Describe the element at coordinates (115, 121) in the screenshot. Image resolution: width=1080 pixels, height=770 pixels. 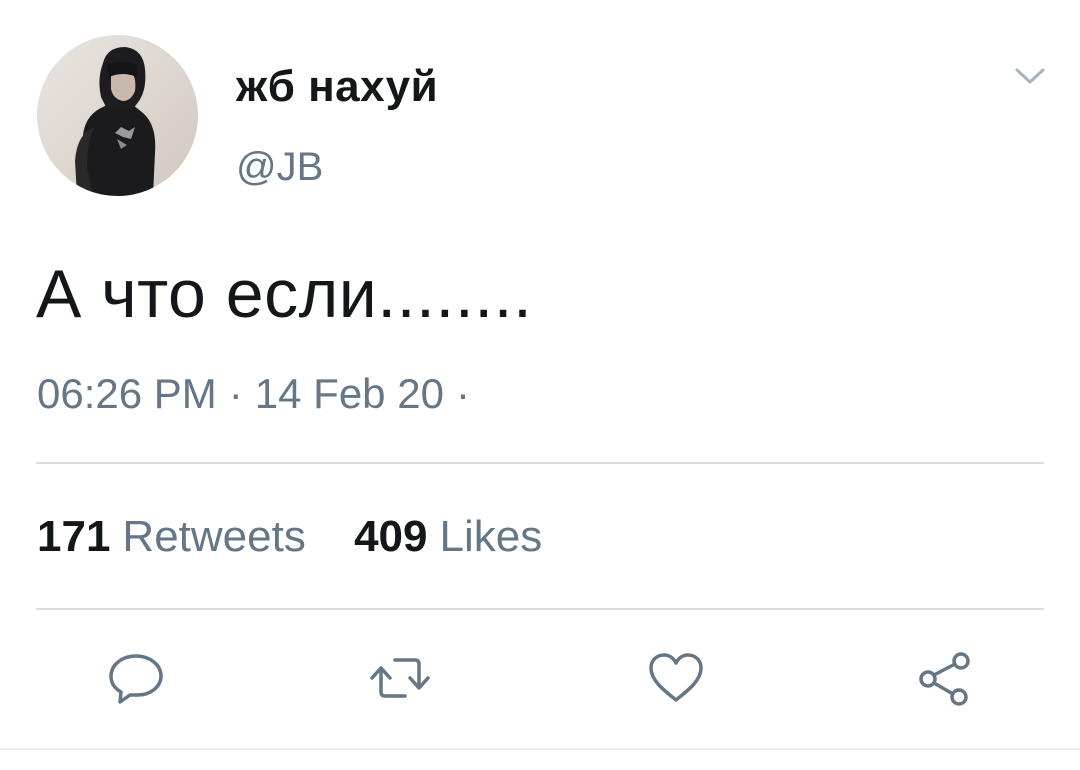
I see `avatar-image` at that location.